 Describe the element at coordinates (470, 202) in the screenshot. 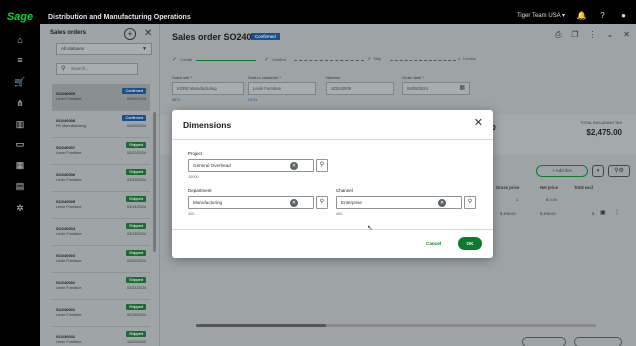

I see `channel-lookup-button: ⚲` at that location.